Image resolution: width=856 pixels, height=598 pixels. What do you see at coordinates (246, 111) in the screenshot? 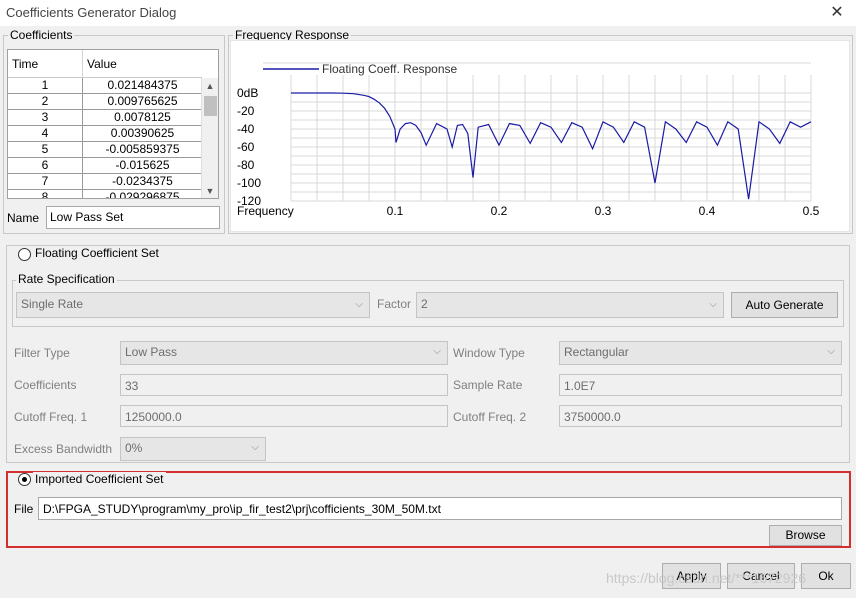
I see `y-tick-label: -20` at bounding box center [246, 111].